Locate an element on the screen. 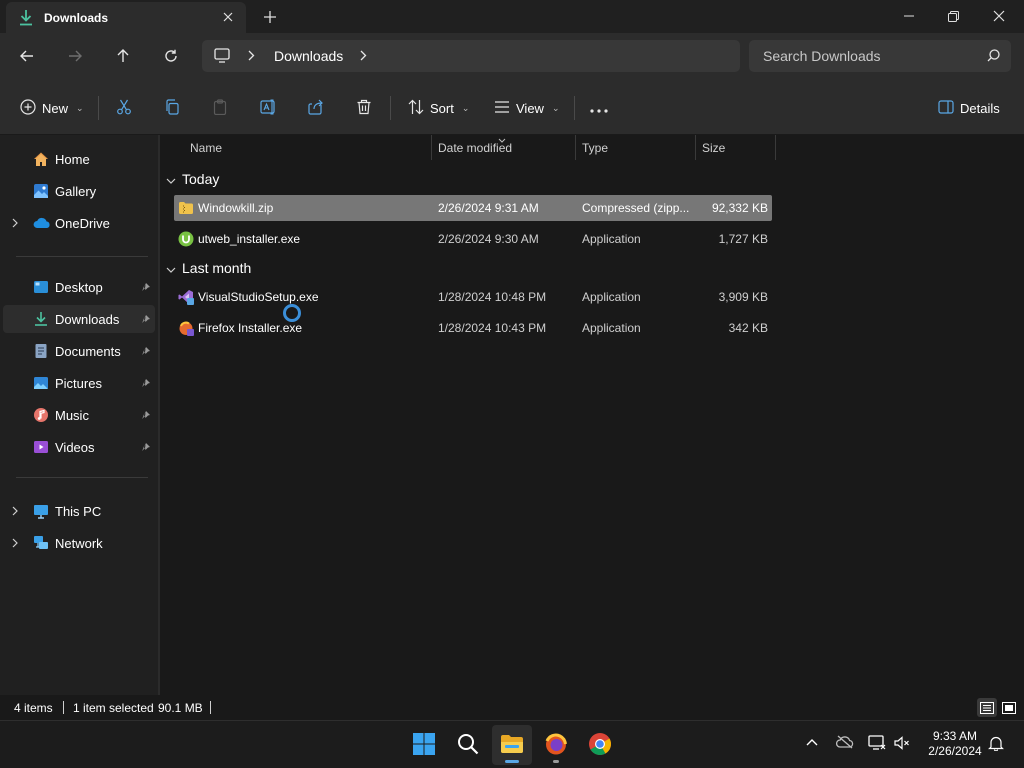 This screenshot has height=768, width=1024. sidebar-item-gallery: Gallery is located at coordinates (79, 191).